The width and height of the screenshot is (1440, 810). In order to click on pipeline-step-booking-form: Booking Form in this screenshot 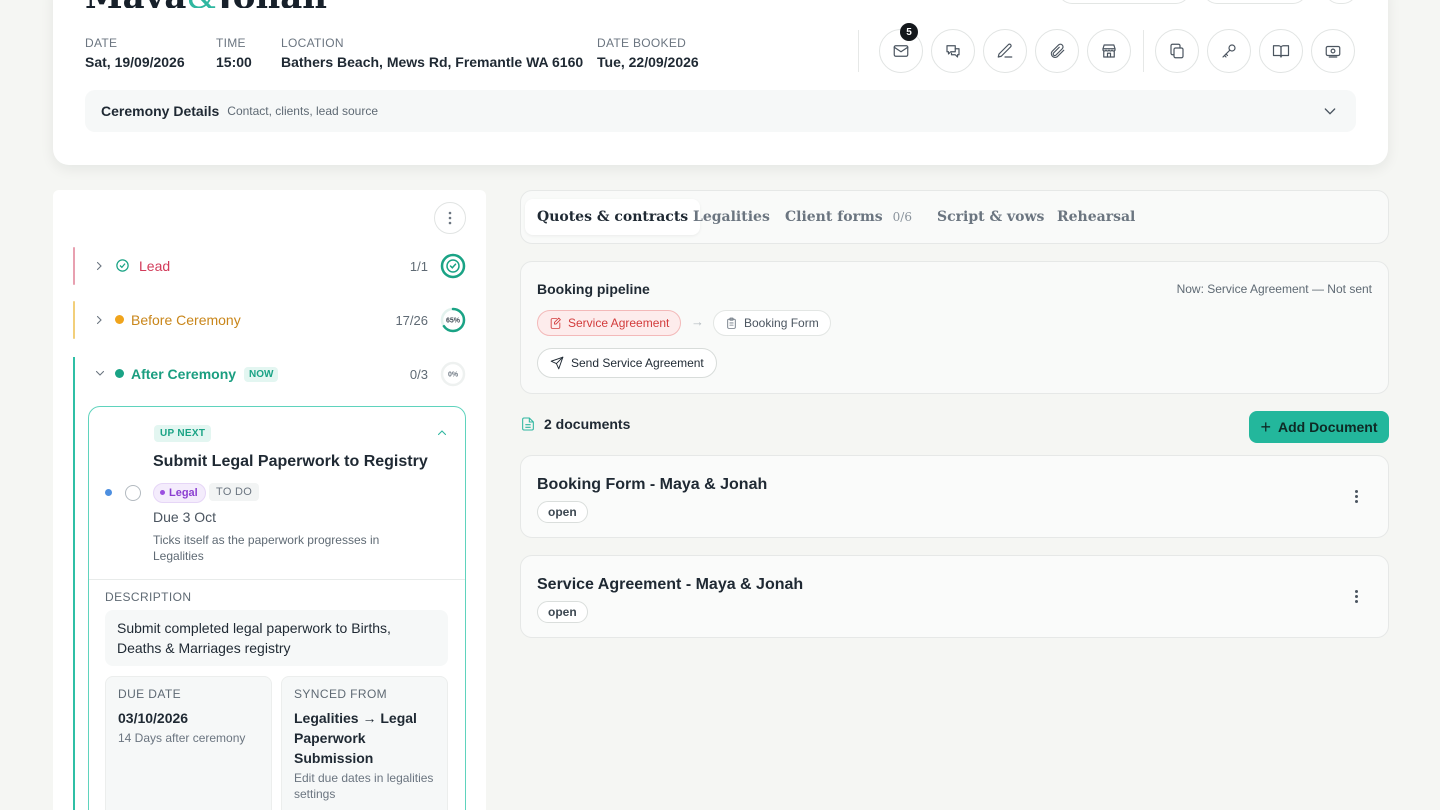, I will do `click(772, 323)`.